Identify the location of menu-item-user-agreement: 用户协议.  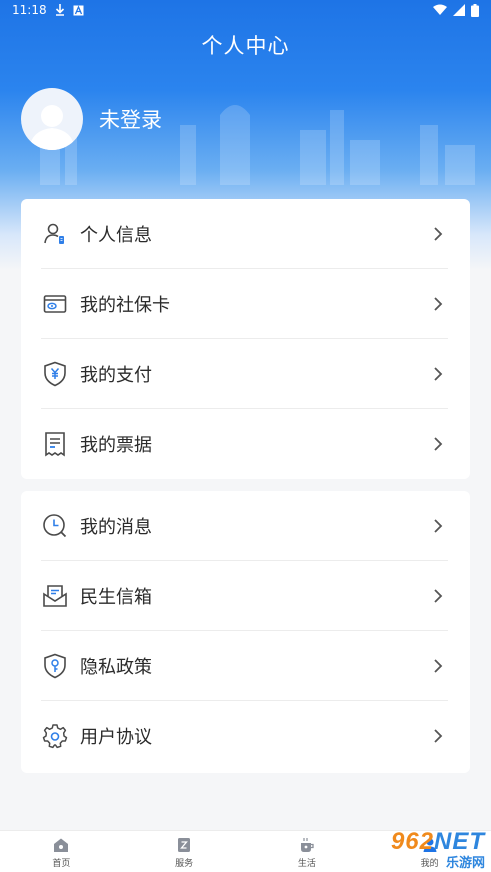
(245, 736).